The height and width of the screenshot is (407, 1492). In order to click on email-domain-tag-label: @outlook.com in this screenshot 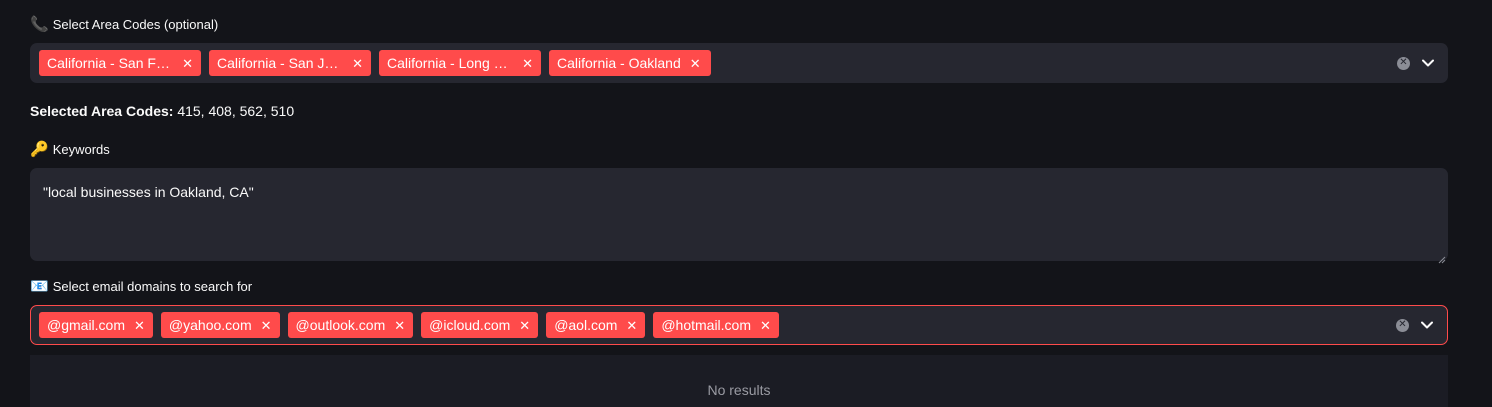, I will do `click(340, 325)`.